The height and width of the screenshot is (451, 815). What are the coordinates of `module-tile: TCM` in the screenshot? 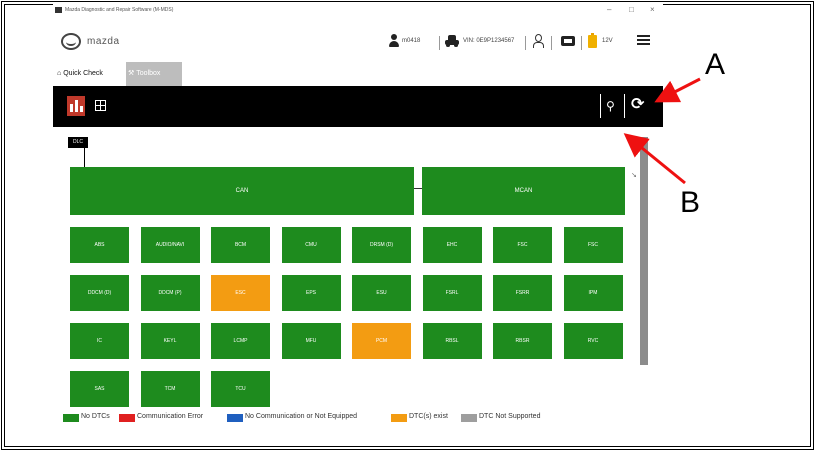 It's located at (170, 389).